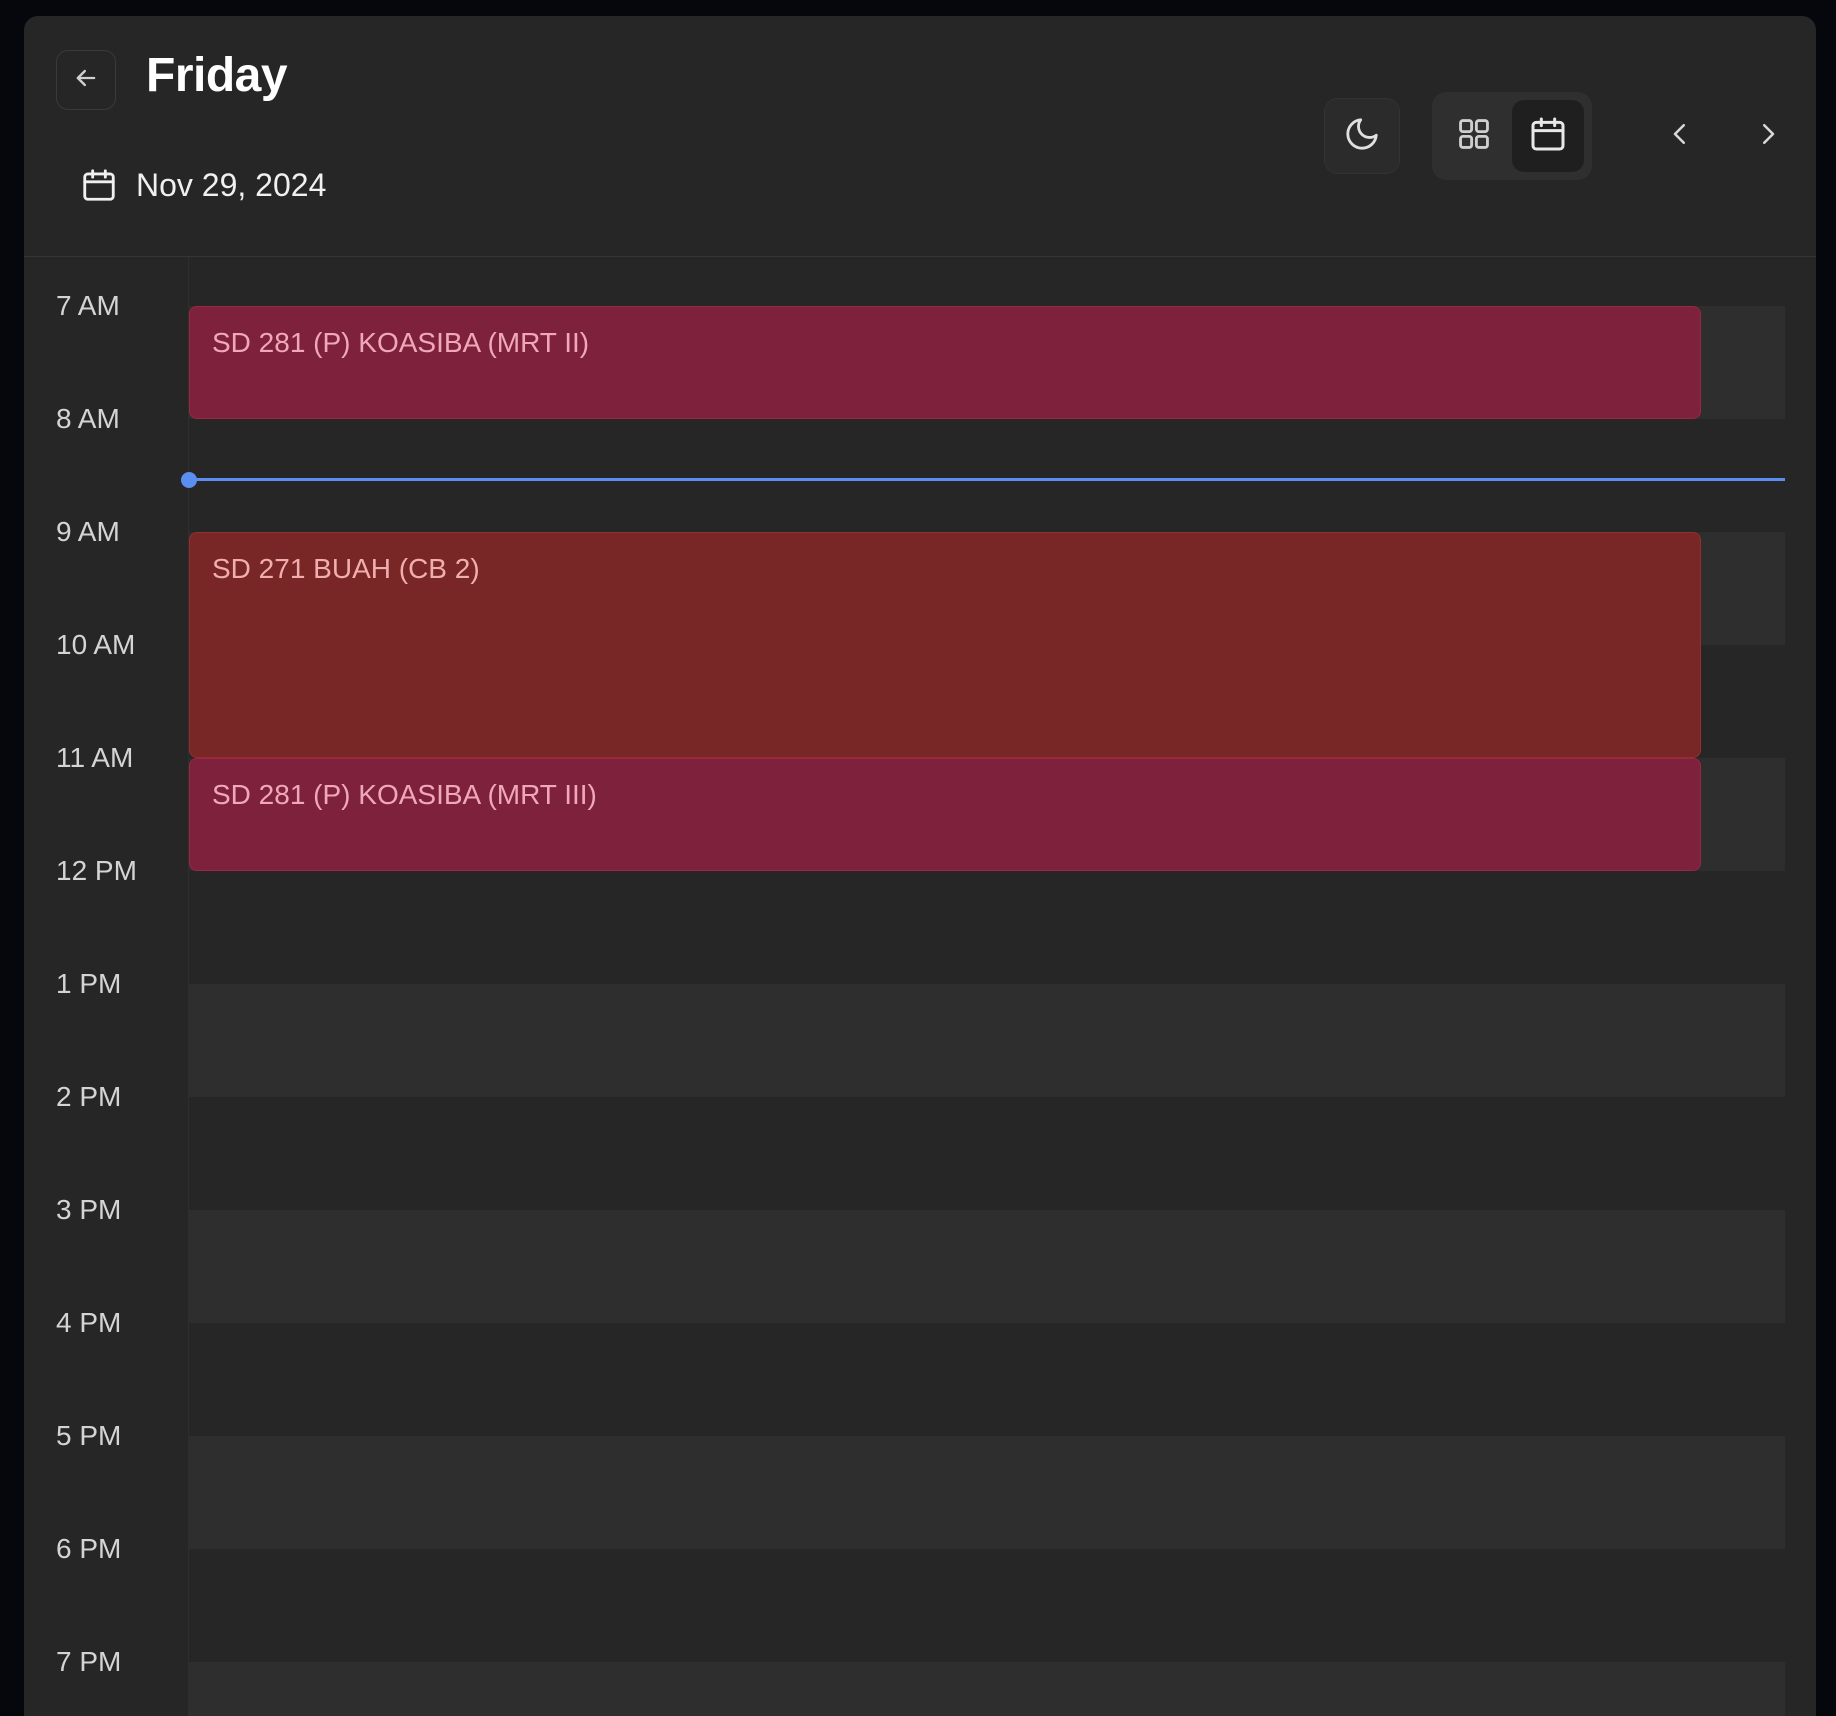 The image size is (1836, 1716). I want to click on date-text: Nov 29, 2024, so click(231, 184).